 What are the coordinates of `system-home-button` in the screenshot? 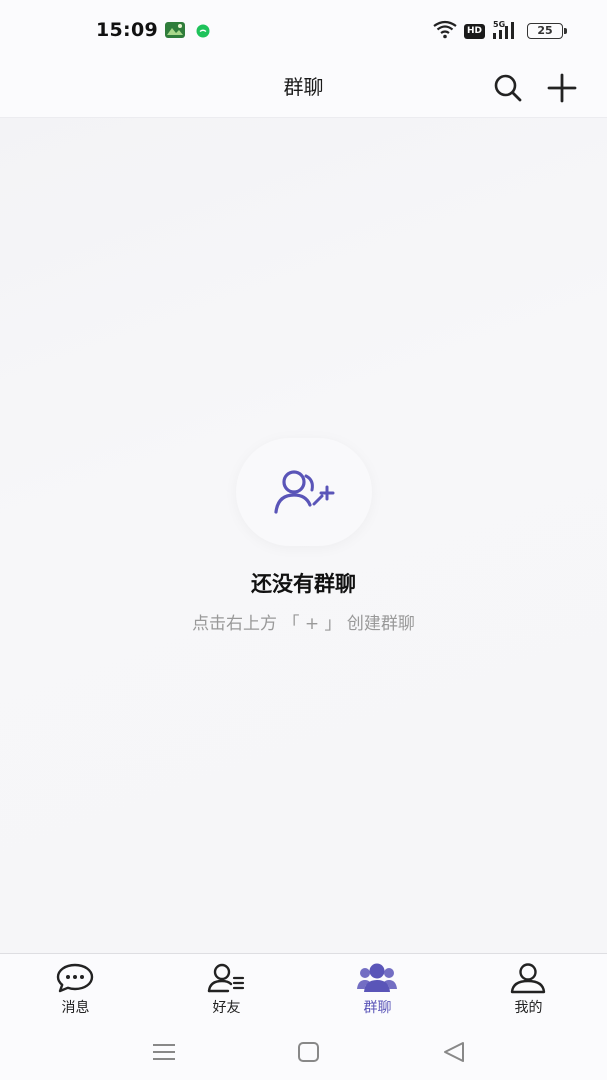 It's located at (309, 1052).